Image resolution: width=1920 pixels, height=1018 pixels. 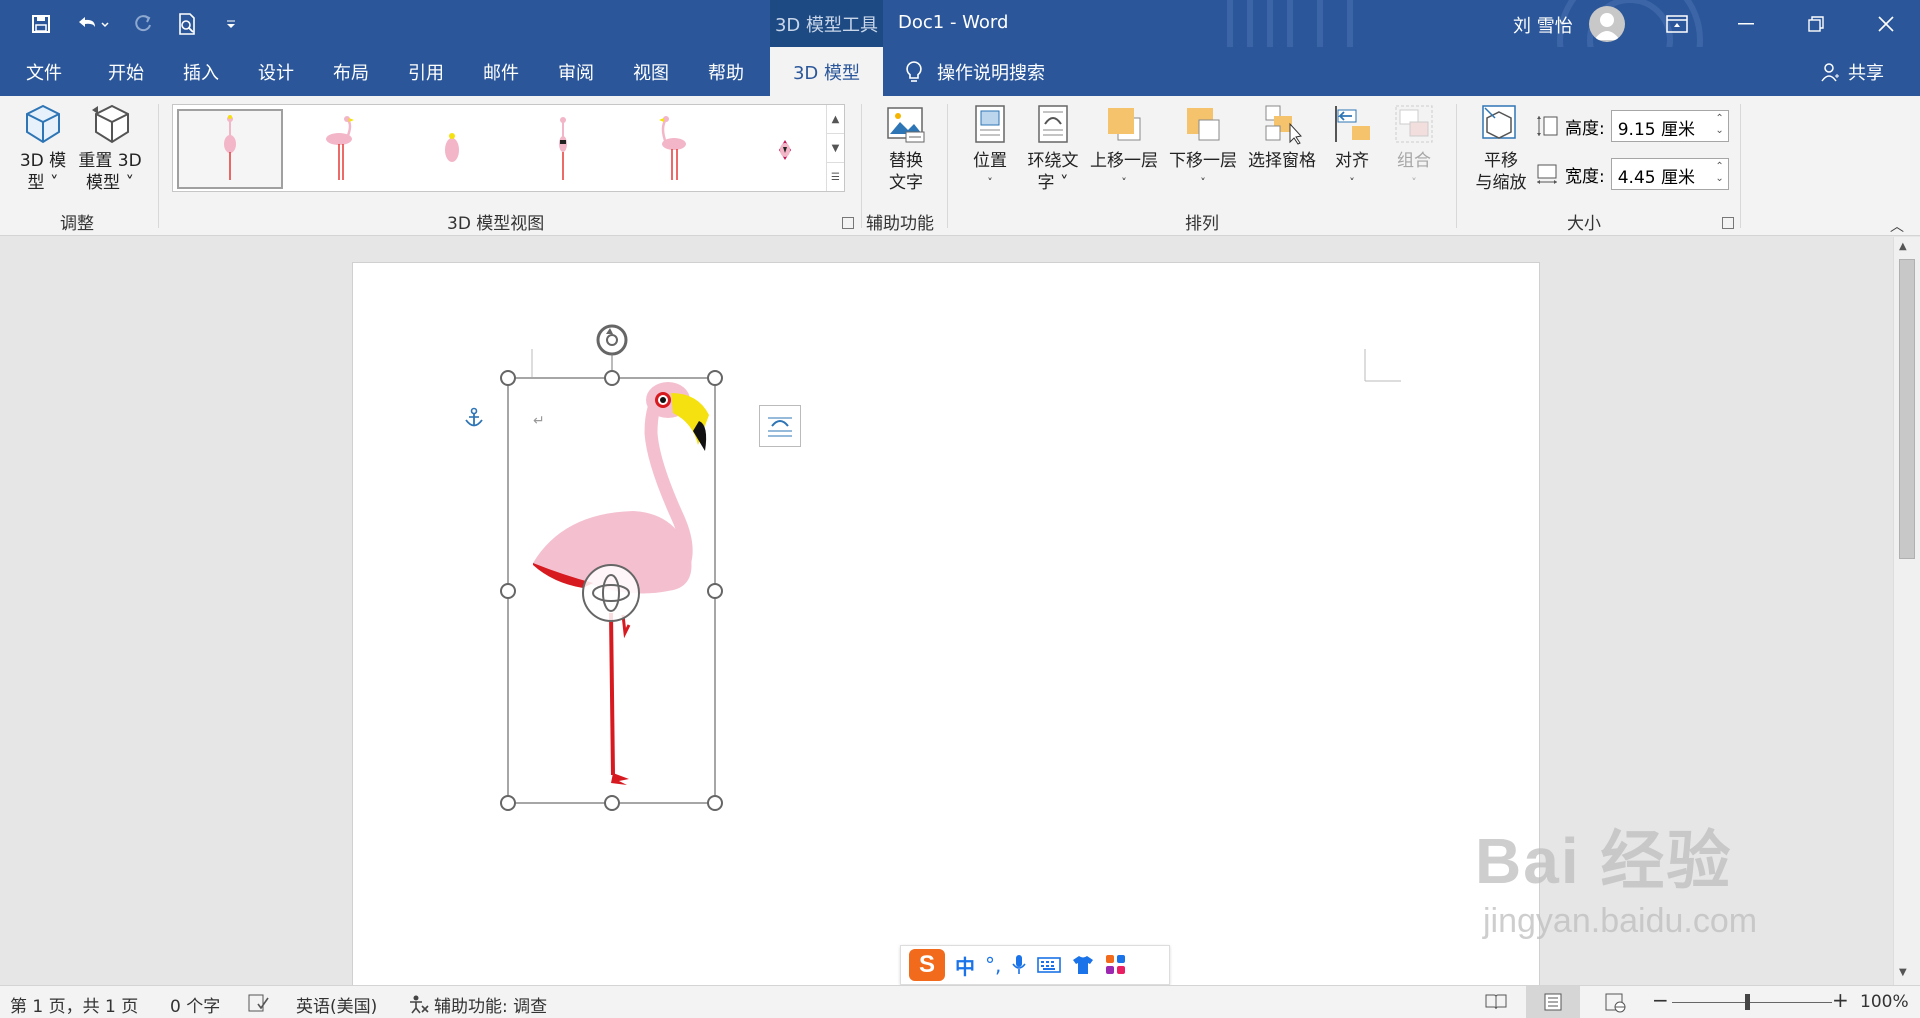 What do you see at coordinates (835, 119) in the screenshot?
I see `gallery-scroll-up: ▲` at bounding box center [835, 119].